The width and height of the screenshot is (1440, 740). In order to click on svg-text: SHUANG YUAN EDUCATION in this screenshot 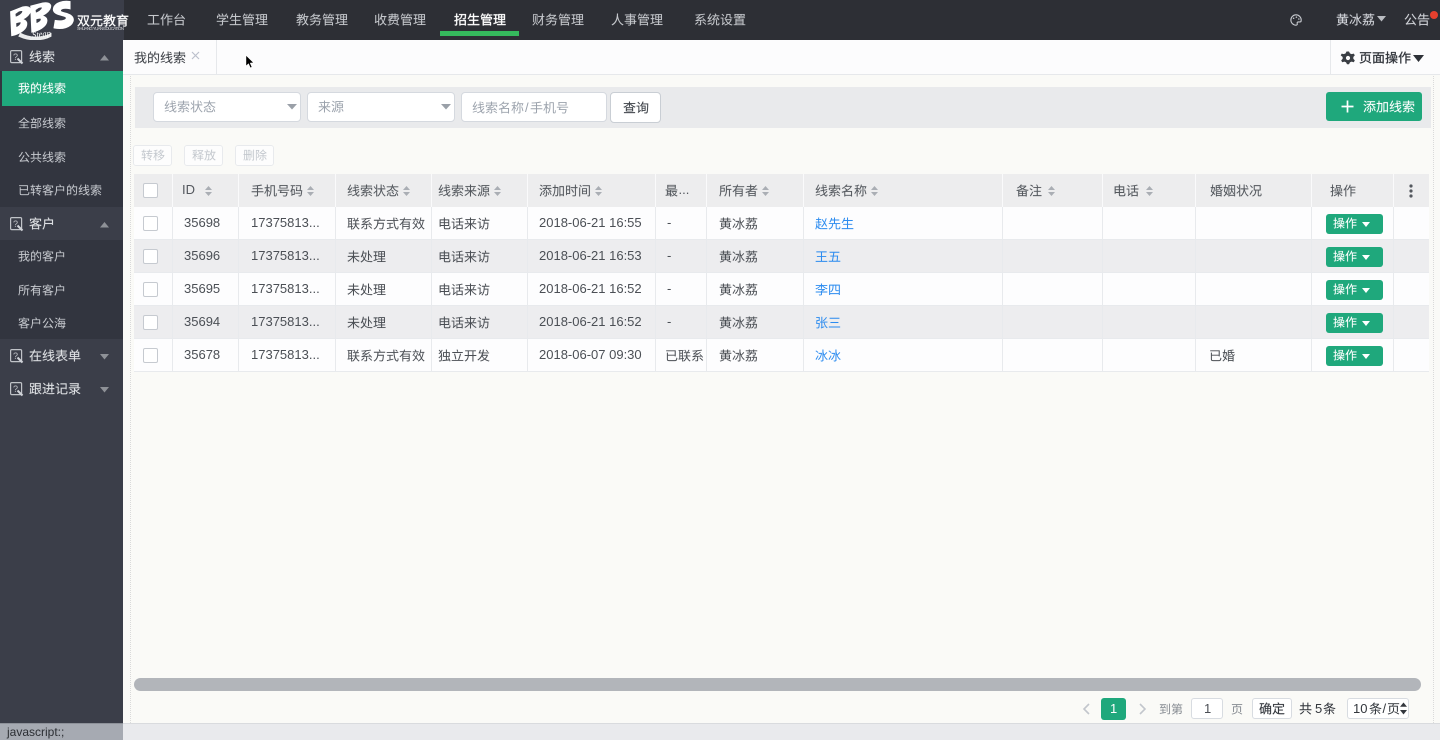, I will do `click(100, 28)`.